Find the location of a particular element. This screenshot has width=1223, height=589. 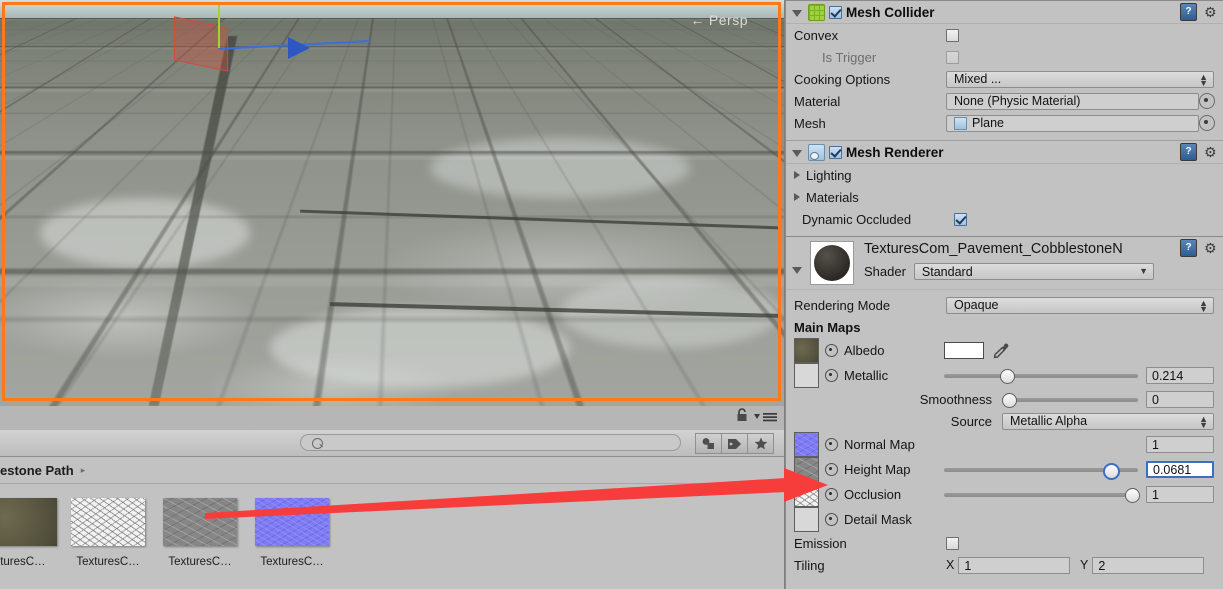

convex-checkbox is located at coordinates (952, 35).